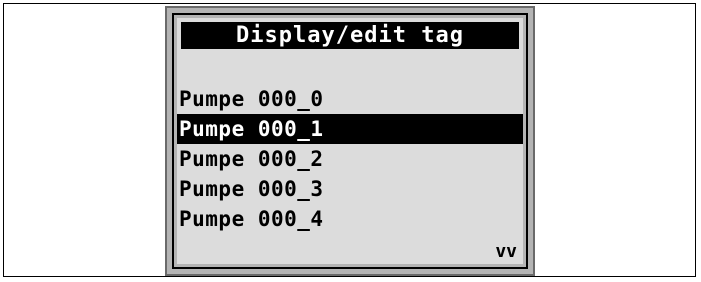 The image size is (701, 282). What do you see at coordinates (506, 251) in the screenshot?
I see `scroll-down-indicator: vv` at bounding box center [506, 251].